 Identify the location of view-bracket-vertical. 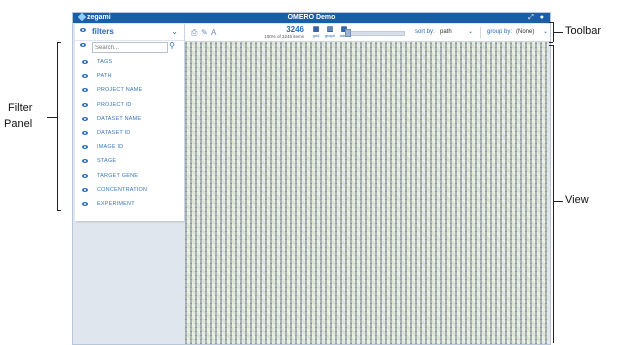
(553, 194).